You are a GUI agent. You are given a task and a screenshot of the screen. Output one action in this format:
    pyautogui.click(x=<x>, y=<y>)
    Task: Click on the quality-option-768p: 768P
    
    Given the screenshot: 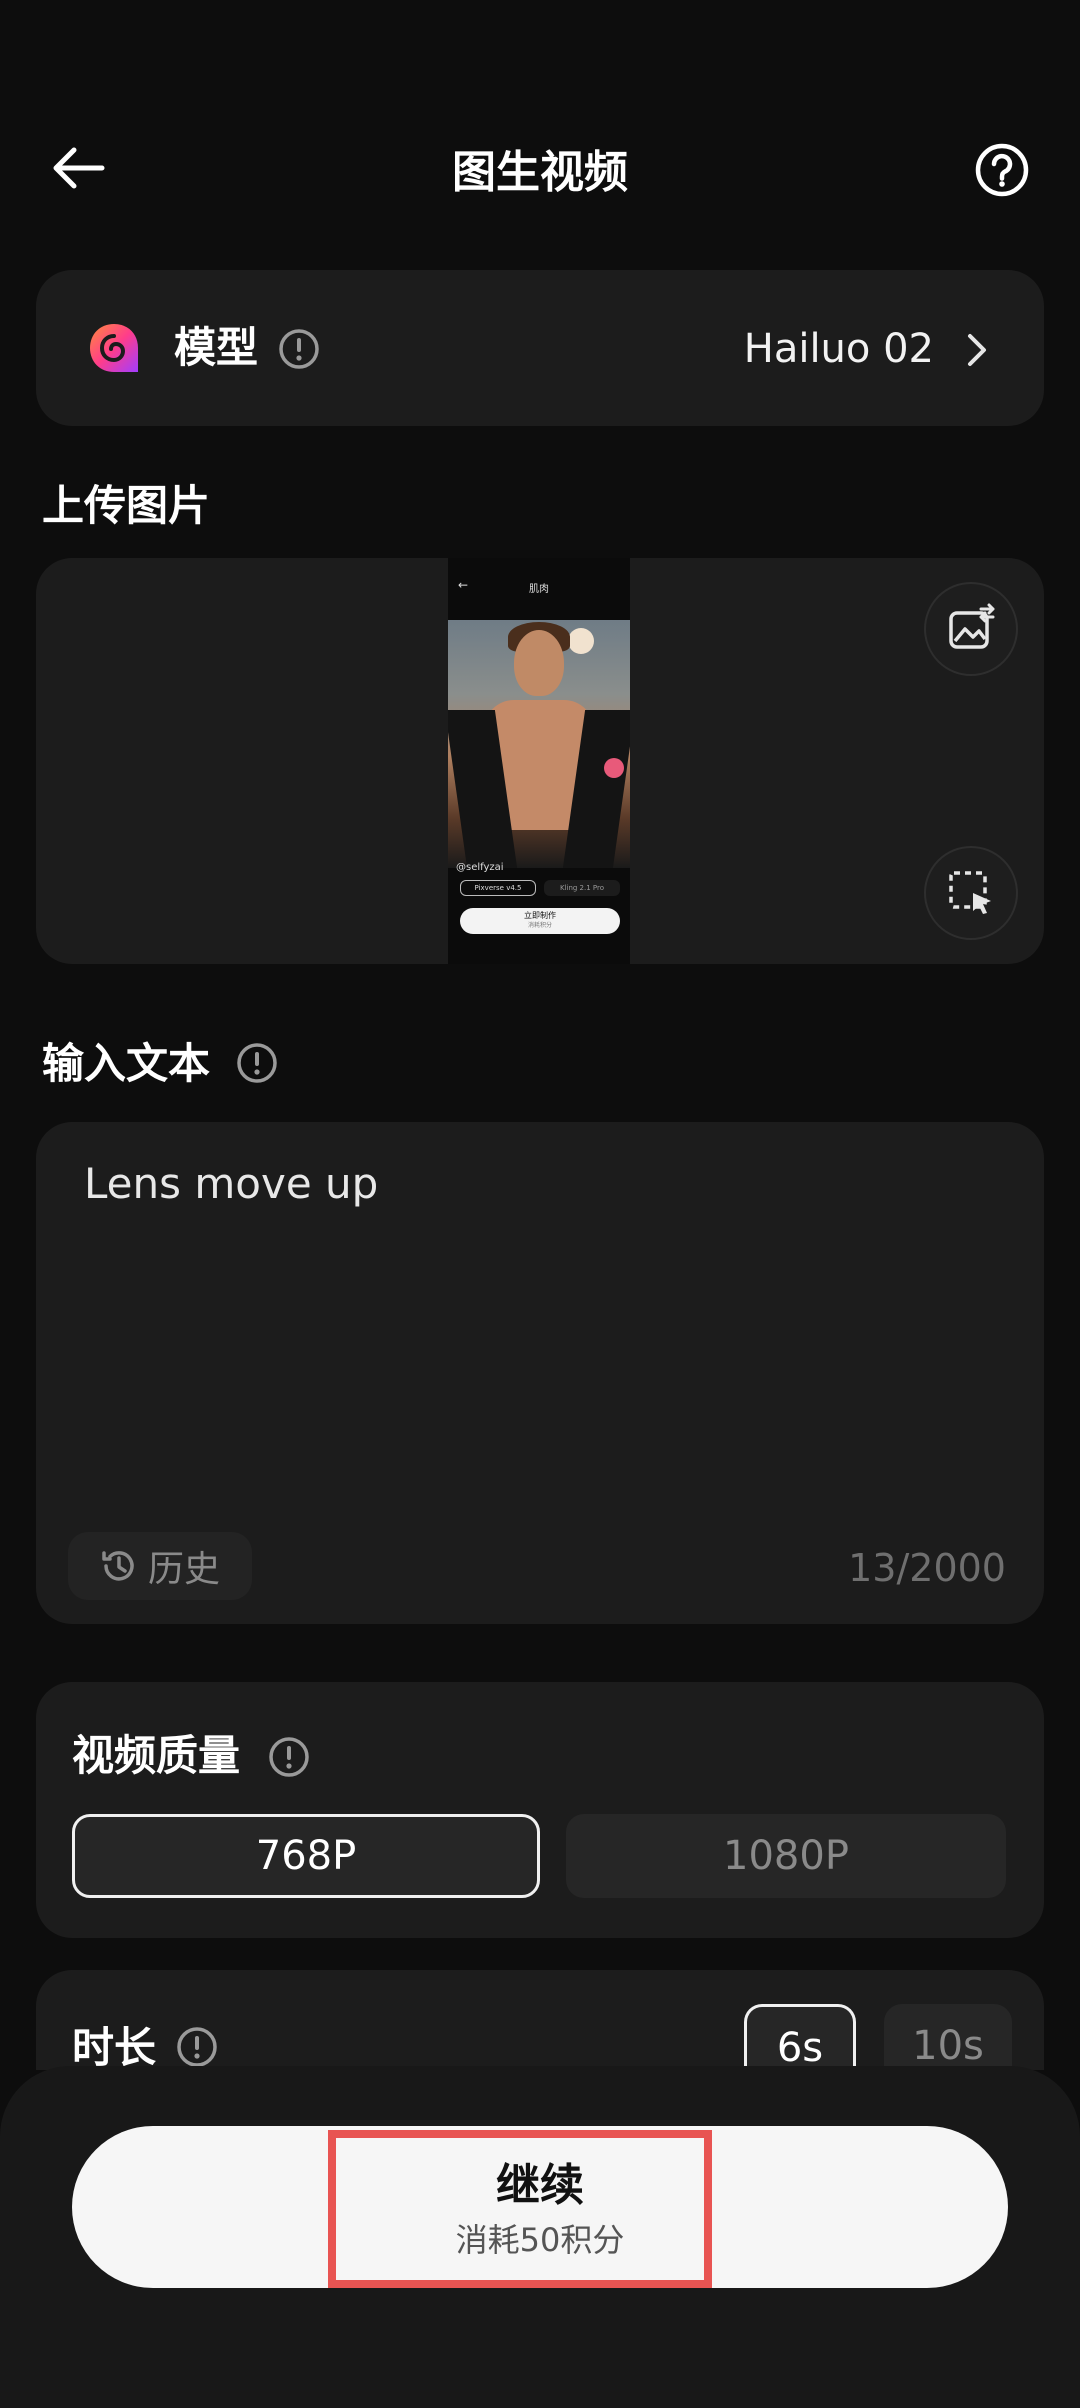 What is the action you would take?
    pyautogui.click(x=306, y=1856)
    